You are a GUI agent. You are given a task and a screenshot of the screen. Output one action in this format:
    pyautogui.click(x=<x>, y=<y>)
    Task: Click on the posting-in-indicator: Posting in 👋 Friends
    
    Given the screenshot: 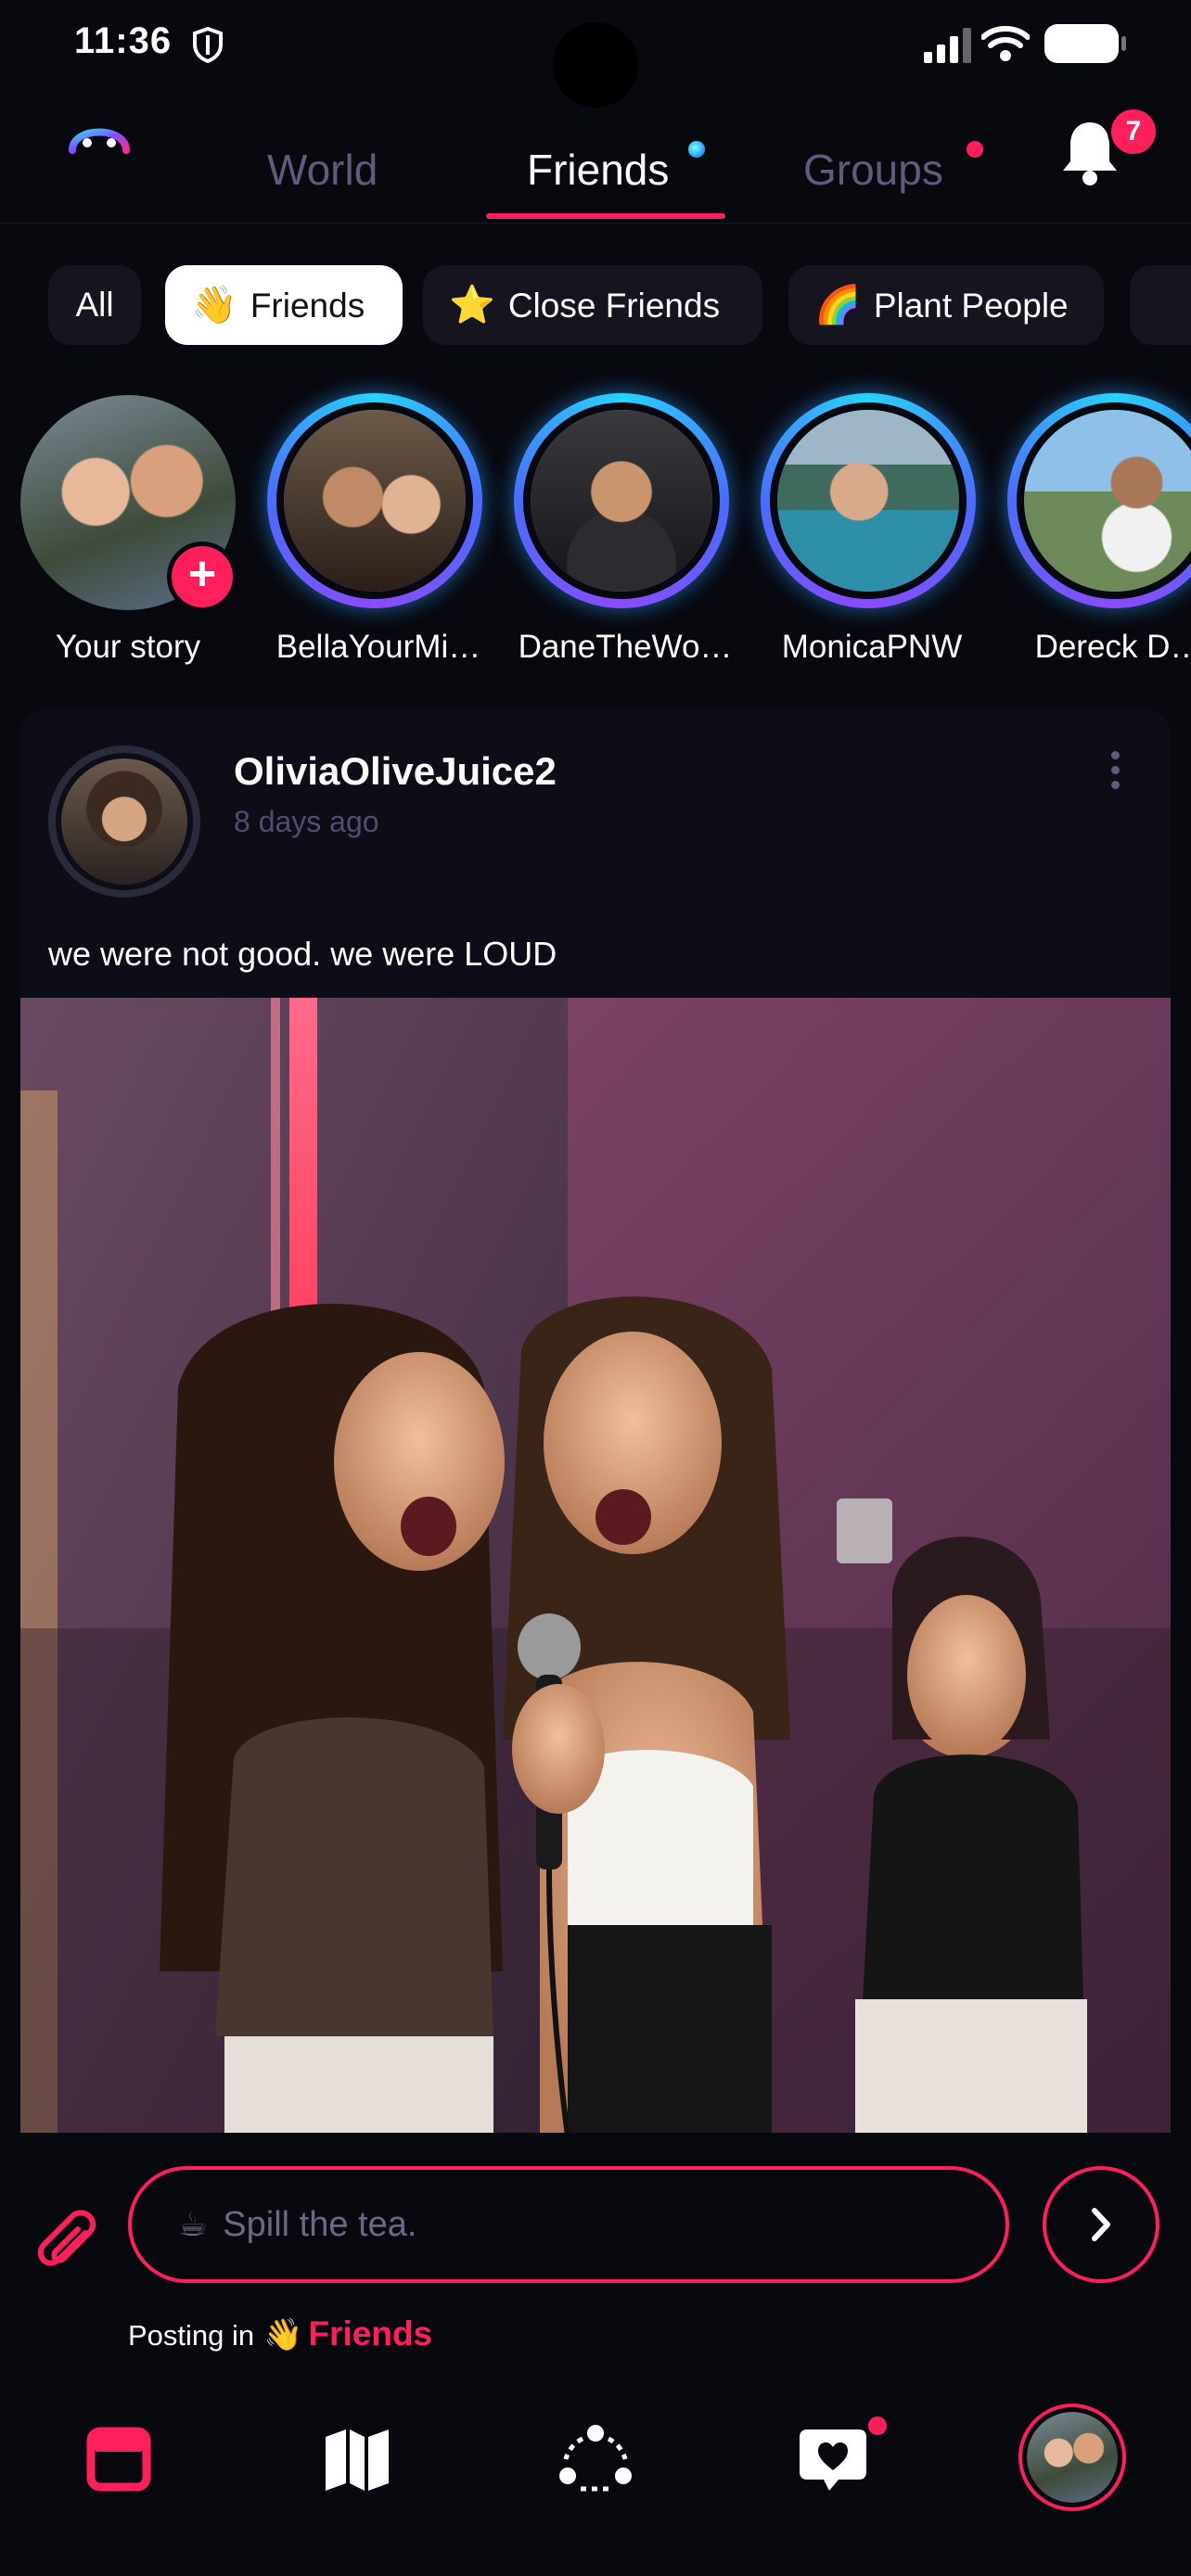 What is the action you would take?
    pyautogui.click(x=280, y=2334)
    